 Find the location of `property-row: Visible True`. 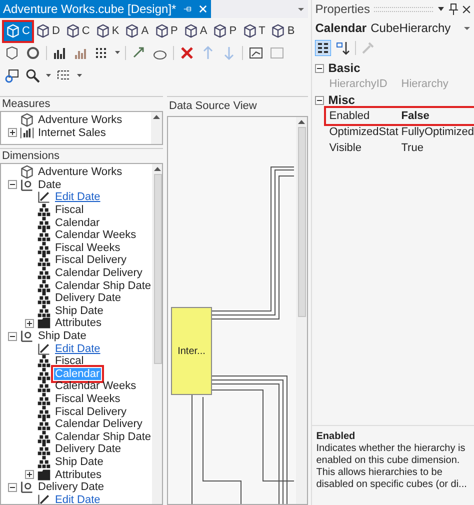

property-row: Visible True is located at coordinates (400, 148).